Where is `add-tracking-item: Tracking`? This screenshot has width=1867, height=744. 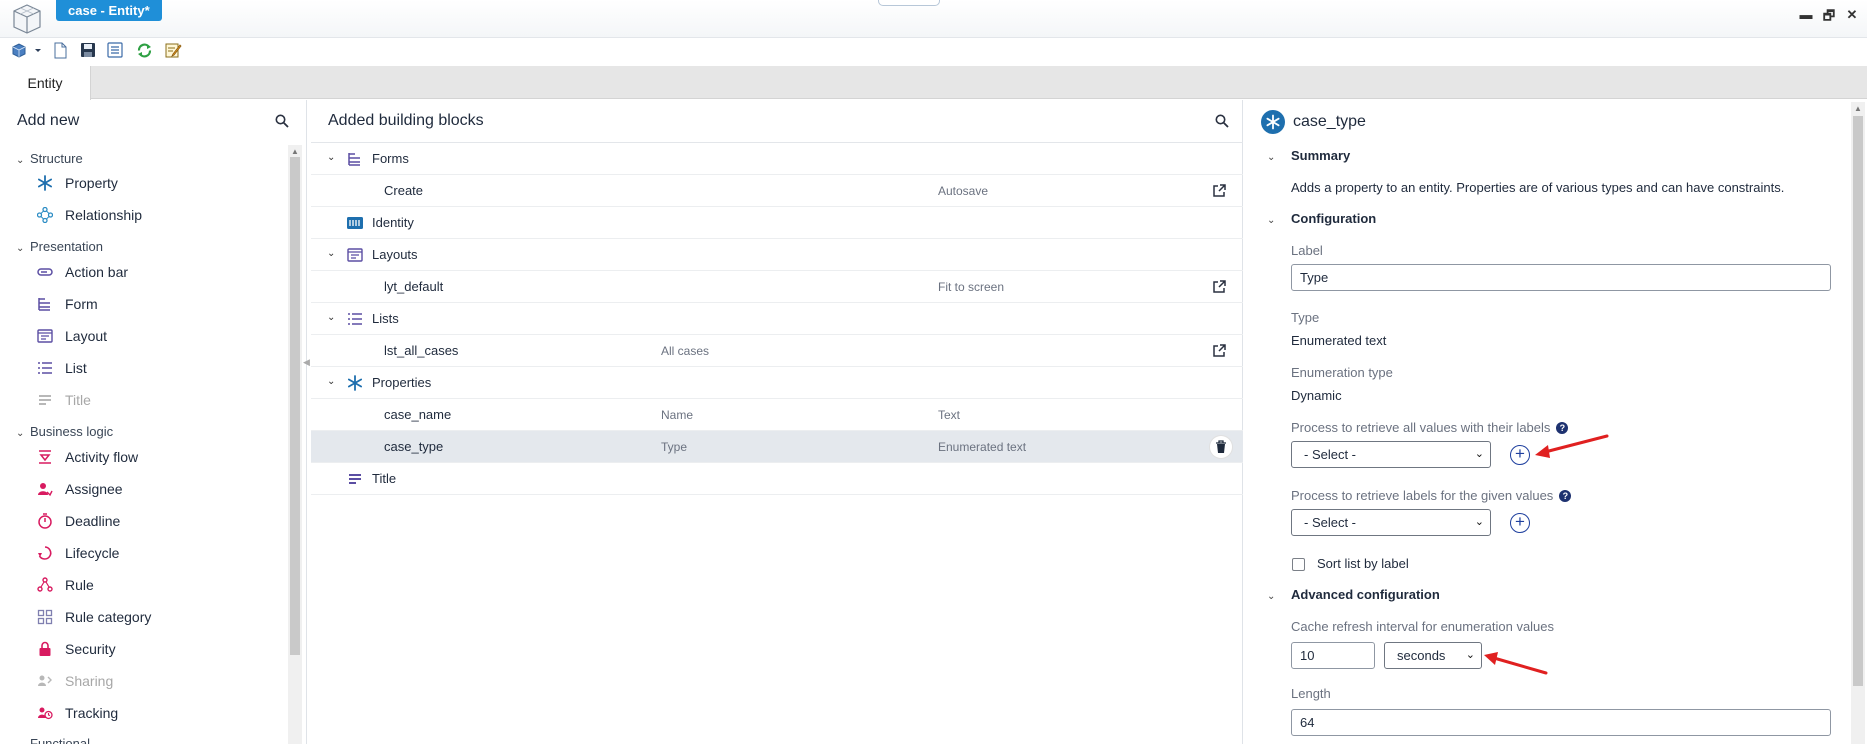 add-tracking-item: Tracking is located at coordinates (77, 713).